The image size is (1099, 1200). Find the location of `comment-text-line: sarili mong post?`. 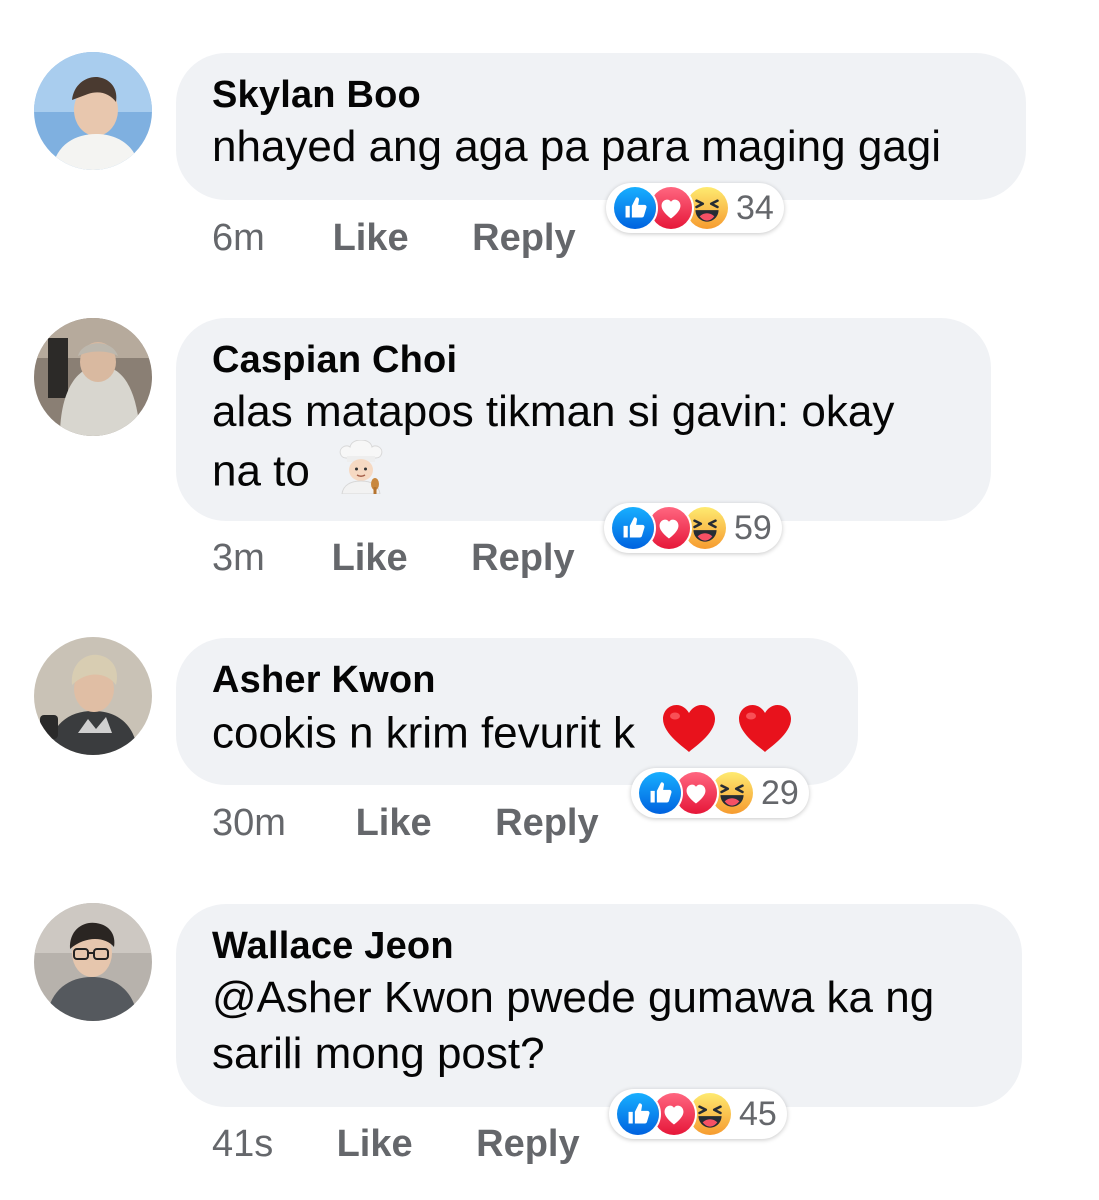

comment-text-line: sarili mong post? is located at coordinates (378, 1053).